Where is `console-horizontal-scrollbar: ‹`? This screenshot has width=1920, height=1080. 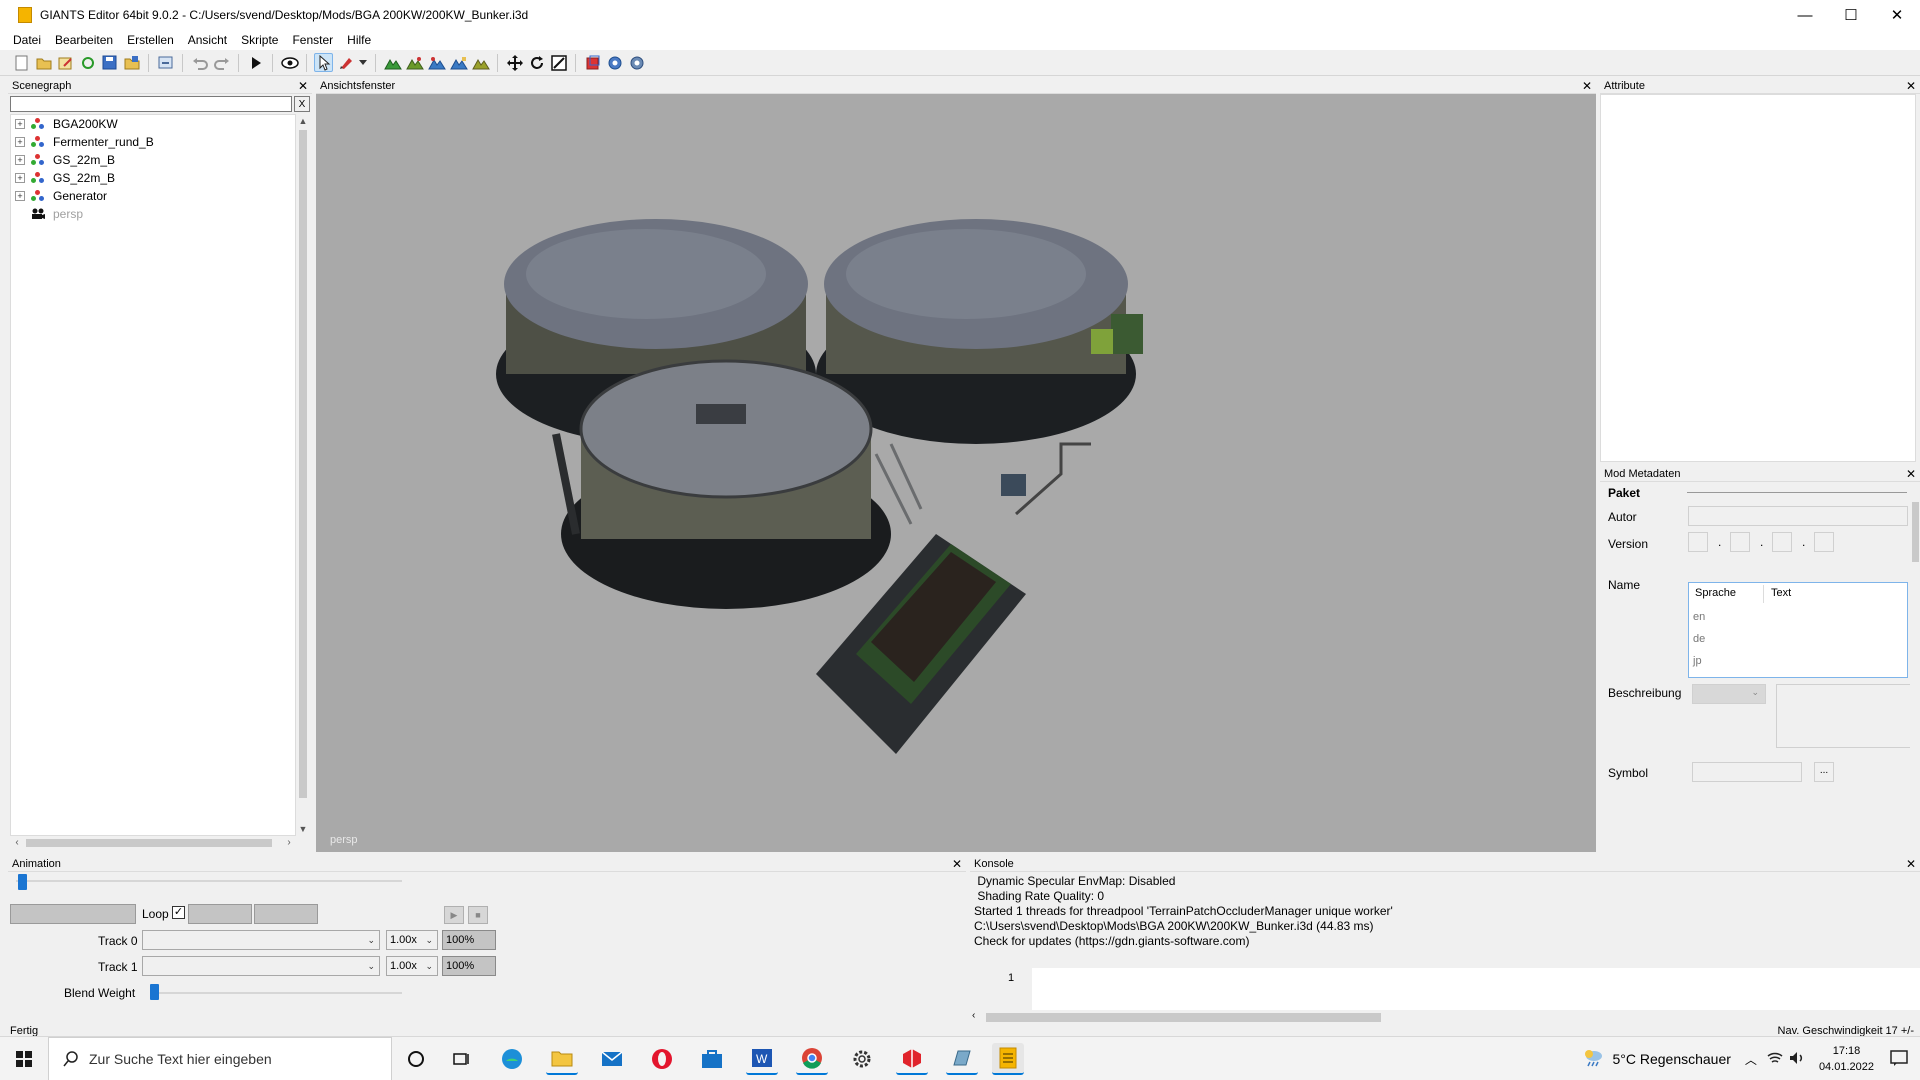 console-horizontal-scrollbar: ‹ is located at coordinates (1445, 1017).